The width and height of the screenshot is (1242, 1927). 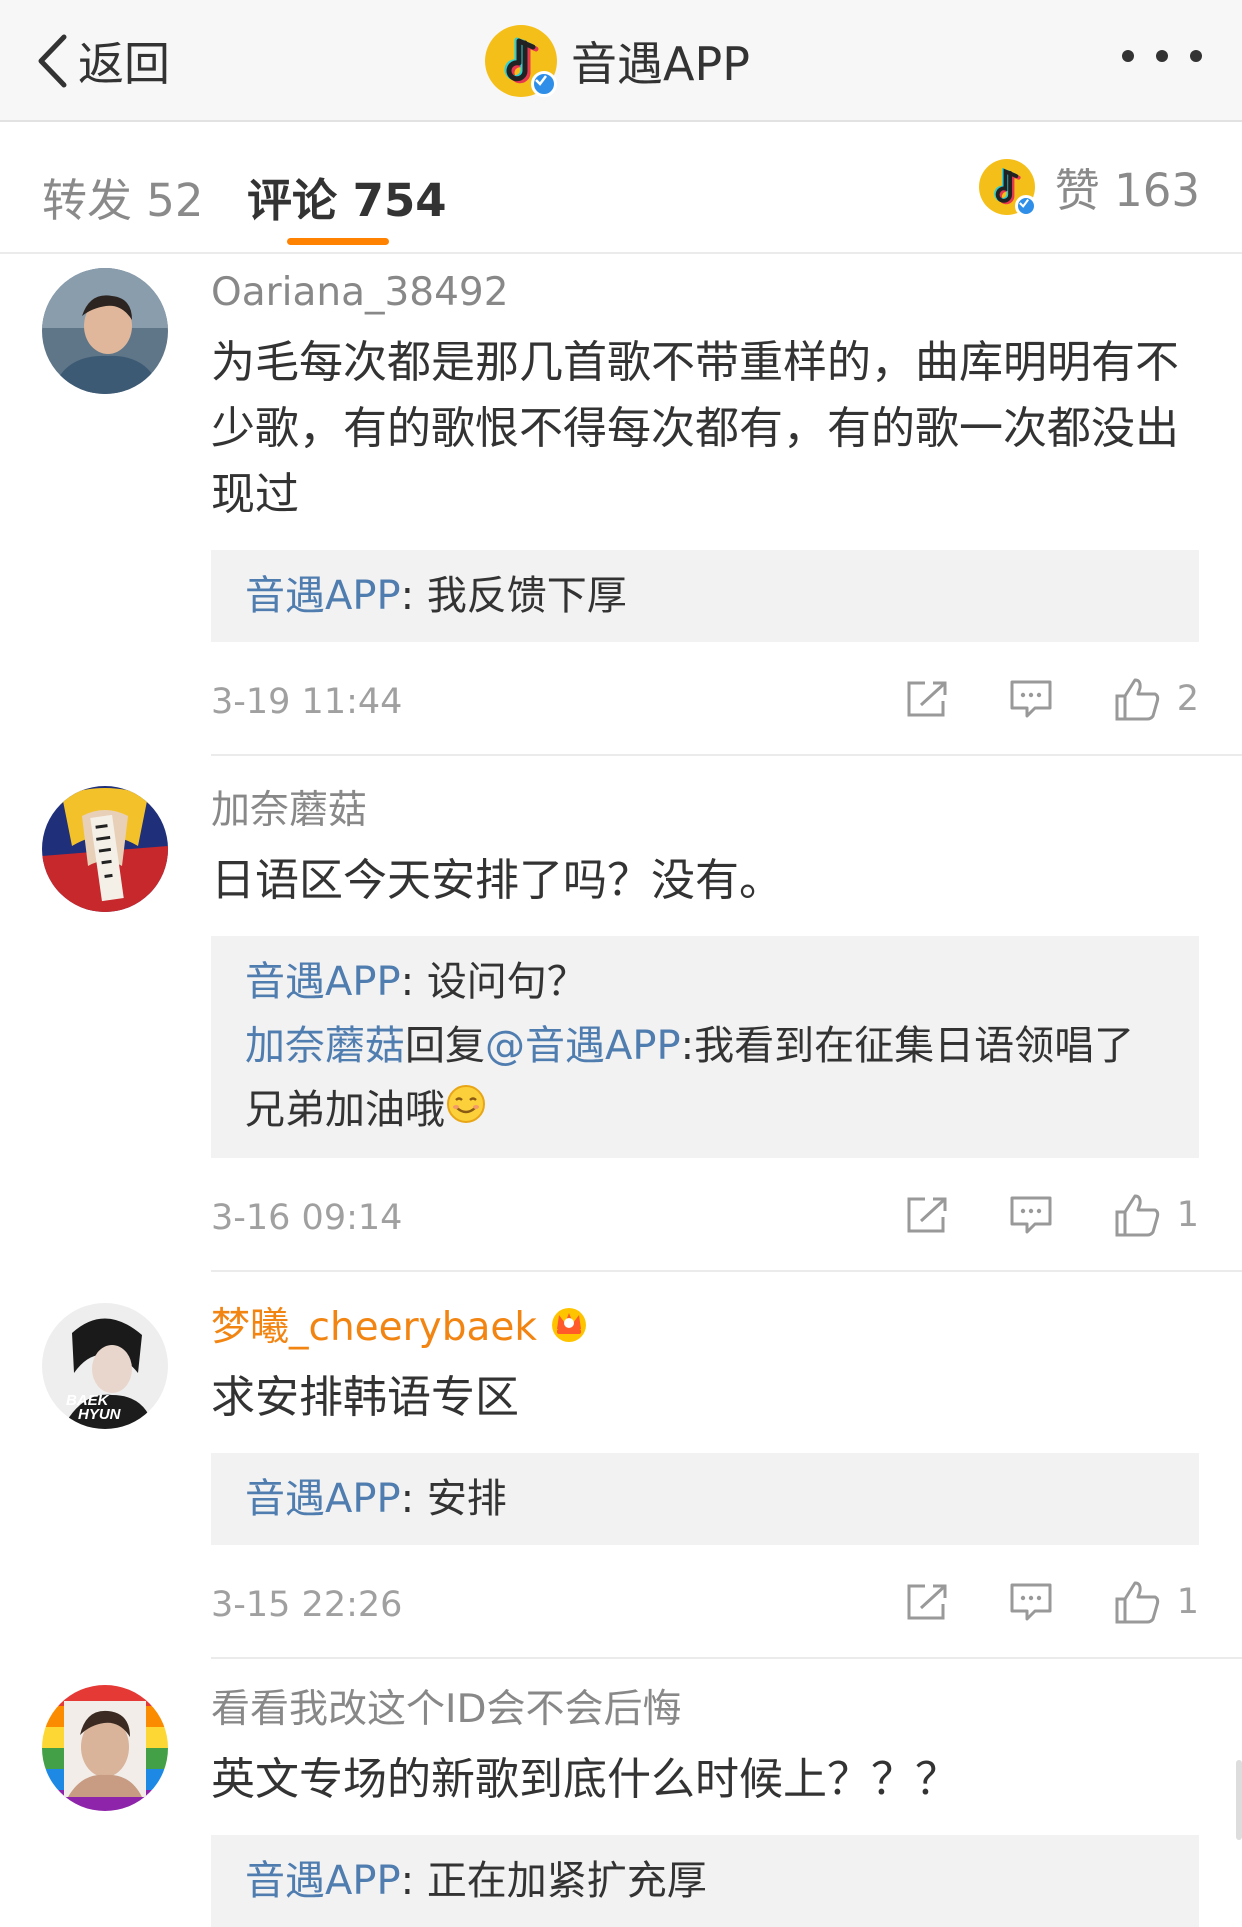 I want to click on reply-box: 音遇APP: 安排, so click(x=705, y=1499).